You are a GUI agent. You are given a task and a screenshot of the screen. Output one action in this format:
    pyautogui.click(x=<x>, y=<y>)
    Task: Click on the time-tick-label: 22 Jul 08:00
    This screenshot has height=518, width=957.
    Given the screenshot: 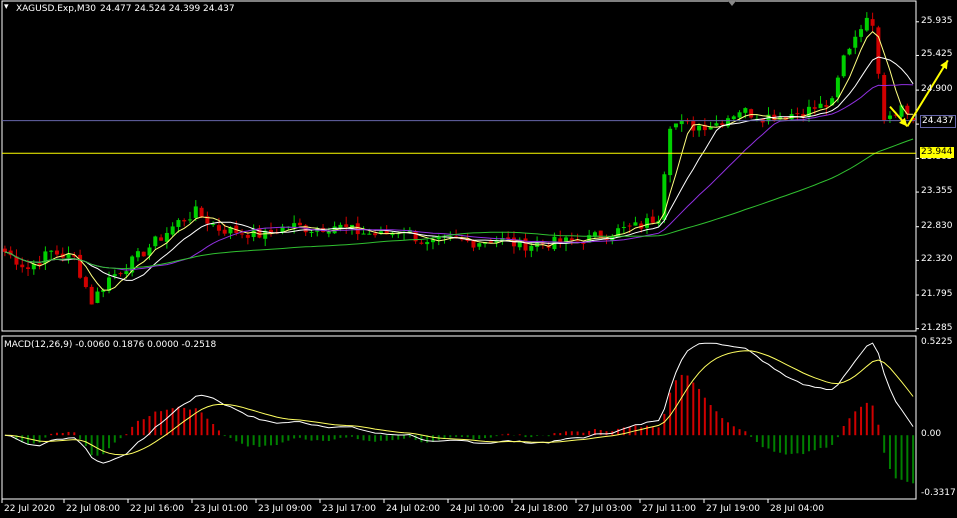 What is the action you would take?
    pyautogui.click(x=93, y=509)
    